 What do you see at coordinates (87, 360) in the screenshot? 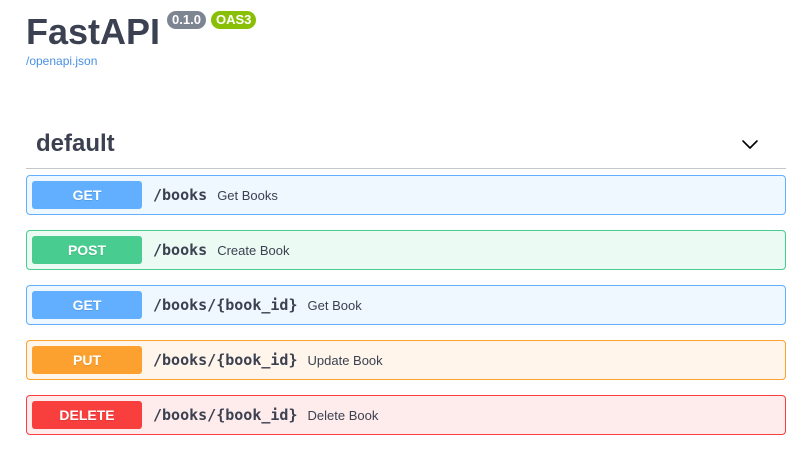
I see `method-badge: PUT` at bounding box center [87, 360].